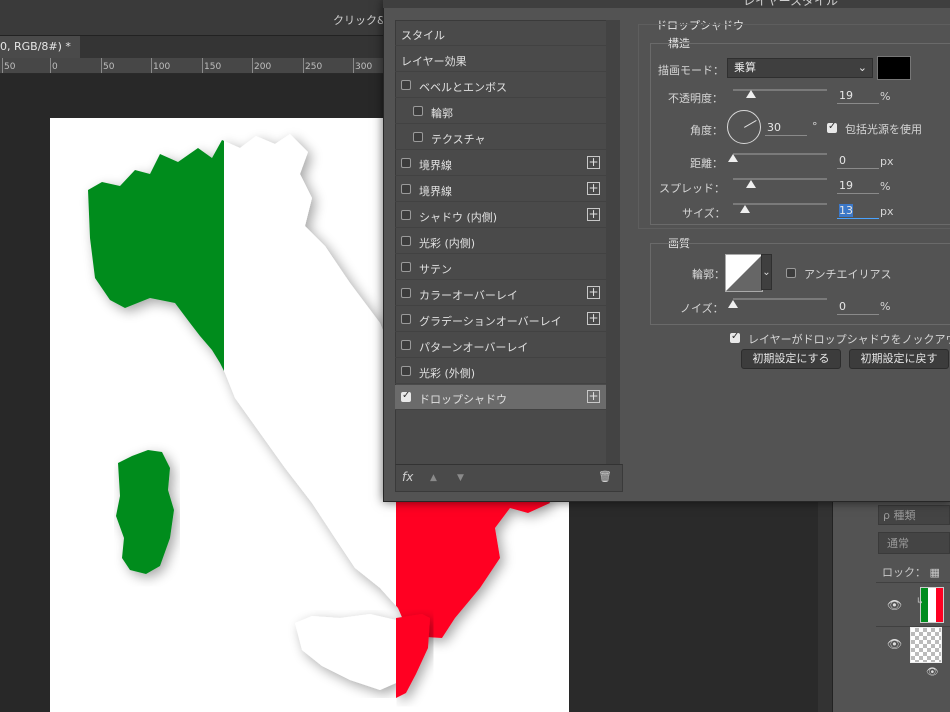 The image size is (950, 712). I want to click on contour-dropdown-button: ⌄, so click(766, 272).